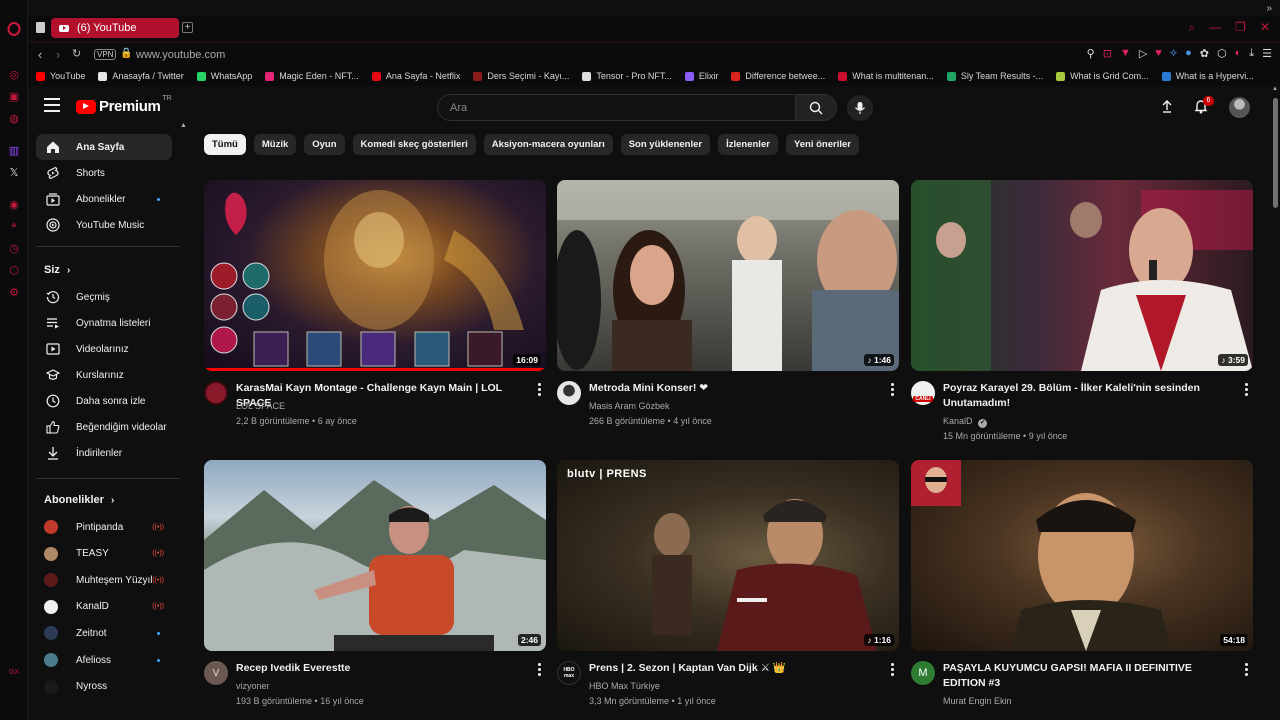  Describe the element at coordinates (14, 292) in the screenshot. I see `settings-rail-icon: ⚙` at that location.